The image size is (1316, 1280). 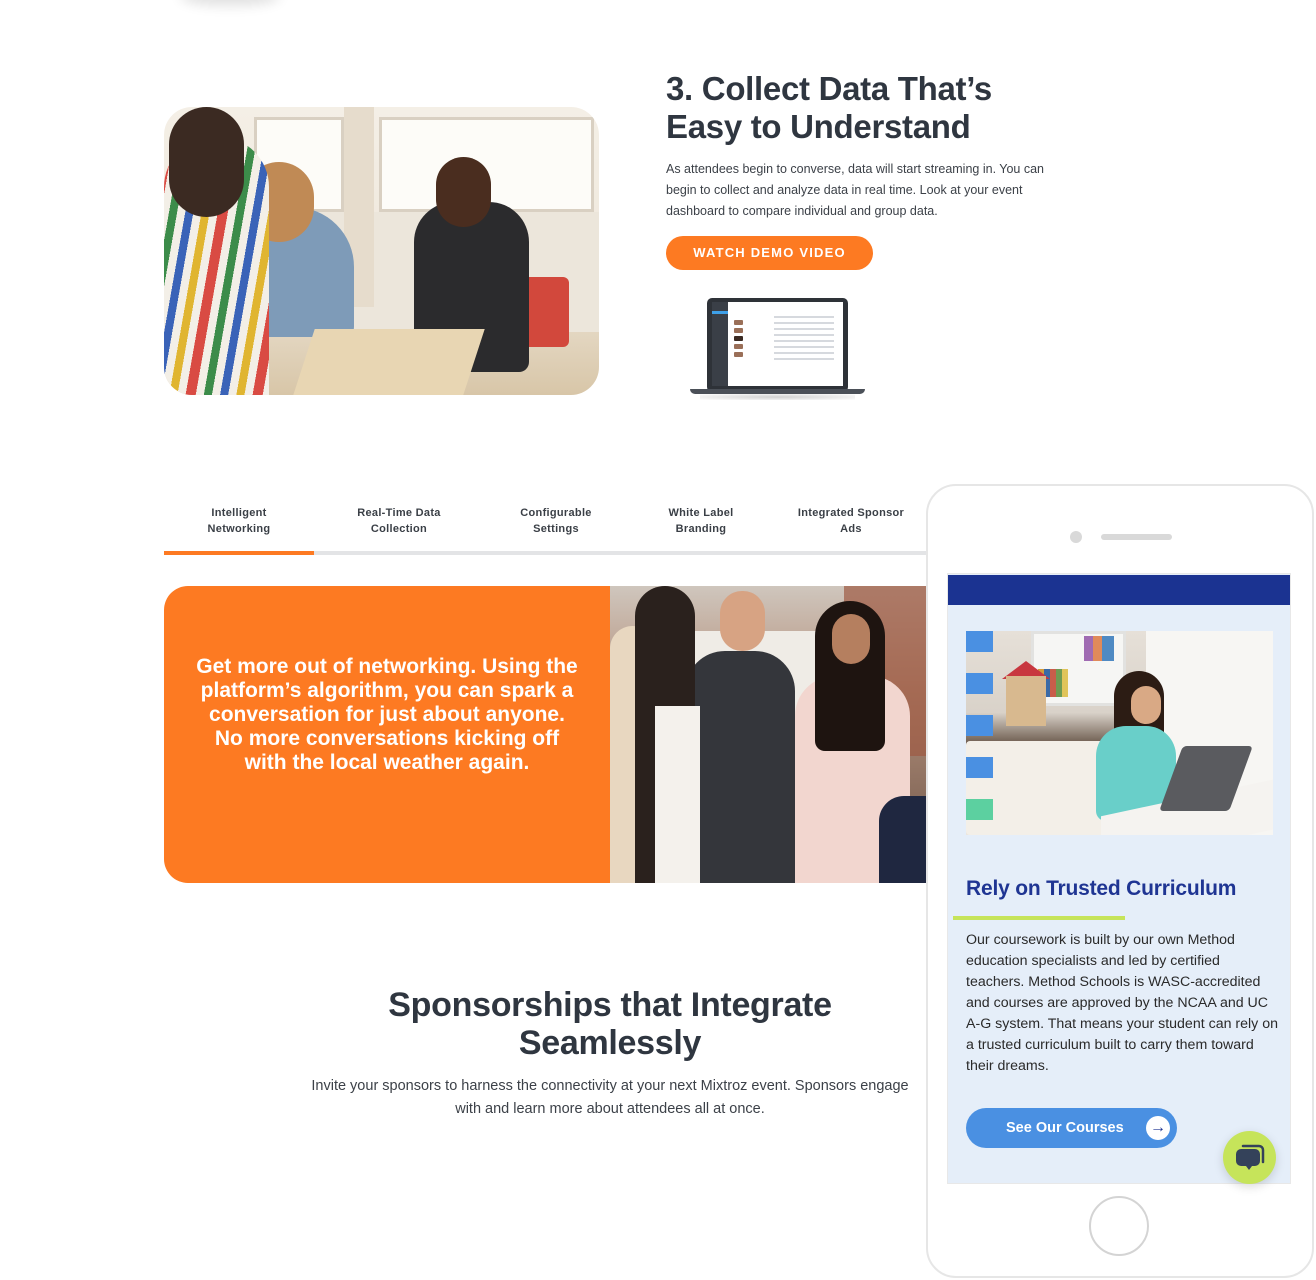 I want to click on tab-configurable-settings: Configurable Settings, so click(x=556, y=530).